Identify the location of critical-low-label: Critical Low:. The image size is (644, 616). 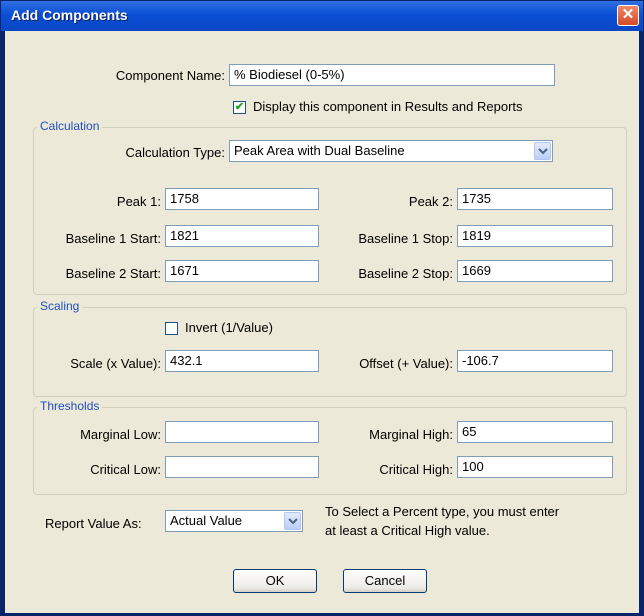
(125, 469).